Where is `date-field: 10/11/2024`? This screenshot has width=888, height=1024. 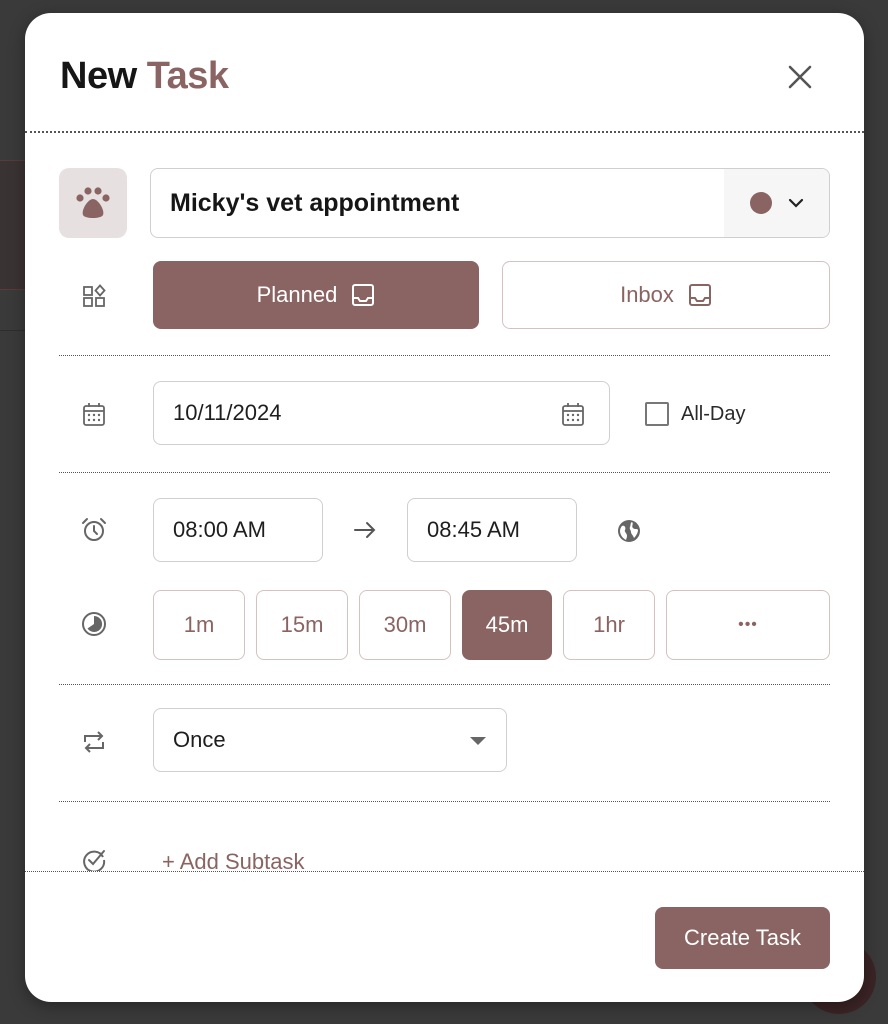
date-field: 10/11/2024 is located at coordinates (381, 413).